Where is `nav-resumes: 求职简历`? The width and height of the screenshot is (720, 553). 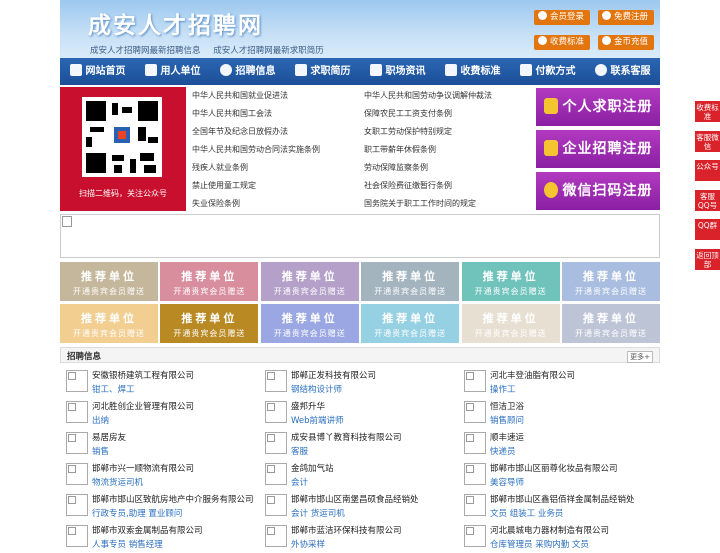 nav-resumes: 求职简历 is located at coordinates (322, 71).